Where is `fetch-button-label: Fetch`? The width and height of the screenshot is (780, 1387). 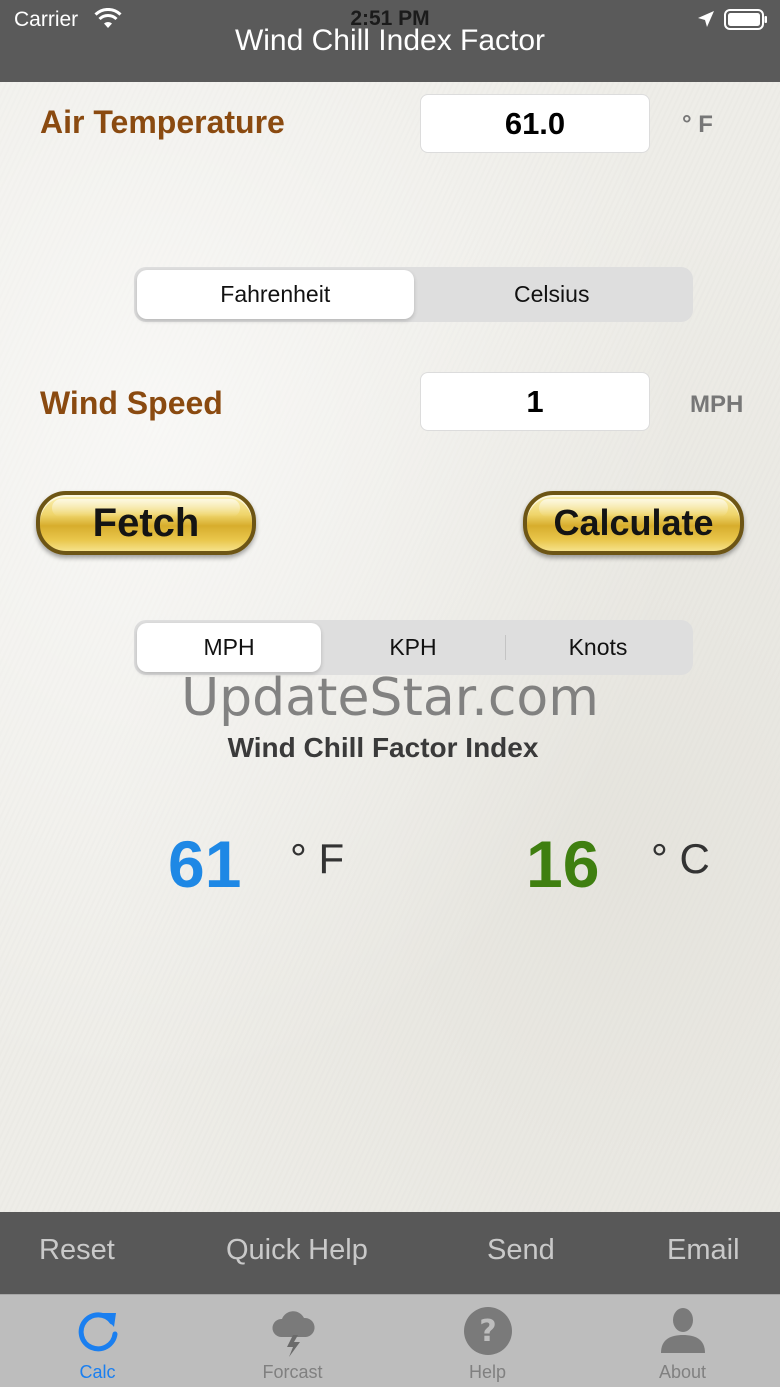
fetch-button-label: Fetch is located at coordinates (146, 522).